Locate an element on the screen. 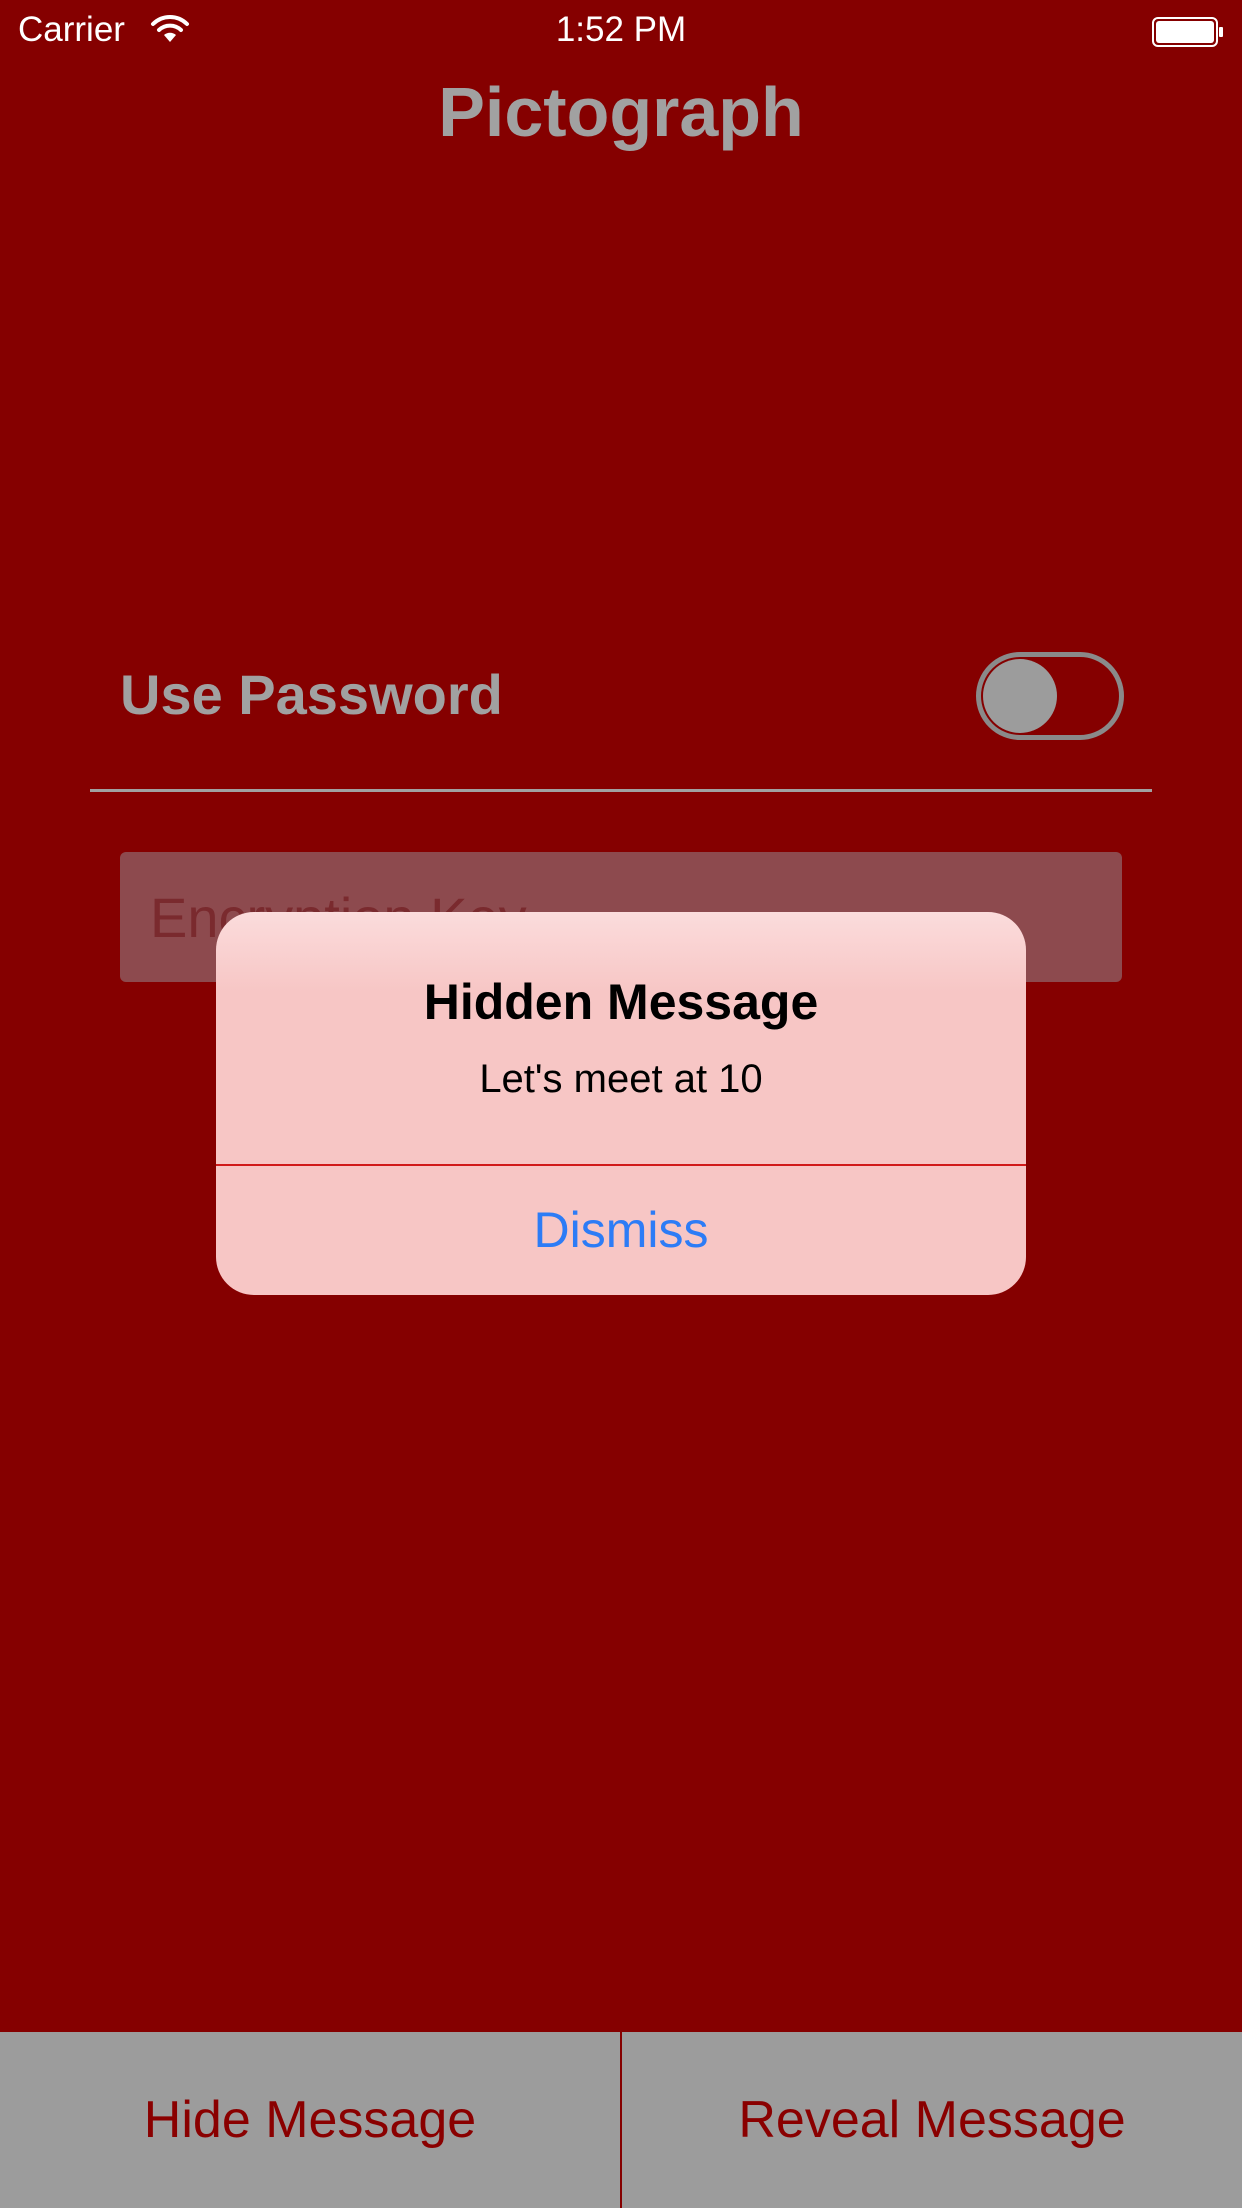 The width and height of the screenshot is (1242, 2208). reveal-message-button: Reveal Message is located at coordinates (932, 2120).